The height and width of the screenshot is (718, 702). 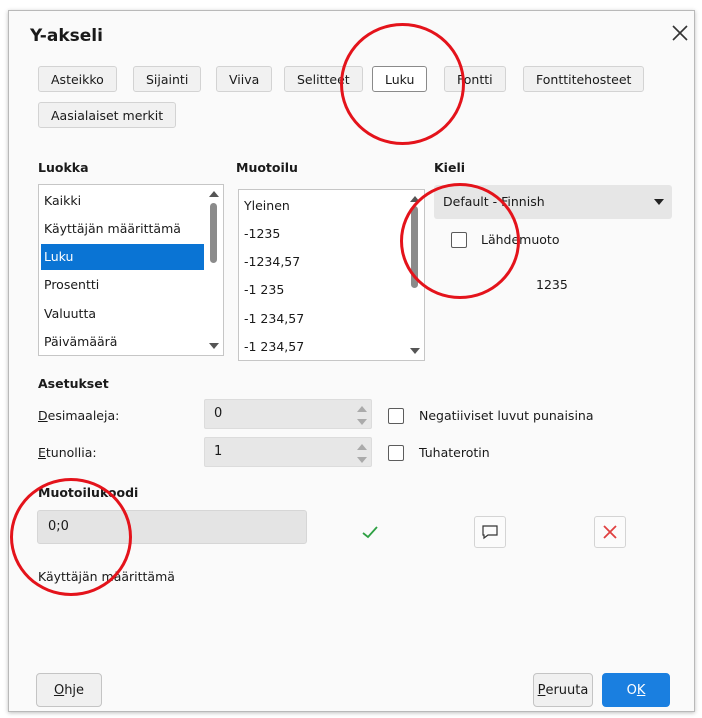 What do you see at coordinates (218, 413) in the screenshot?
I see `decimals-value: 0` at bounding box center [218, 413].